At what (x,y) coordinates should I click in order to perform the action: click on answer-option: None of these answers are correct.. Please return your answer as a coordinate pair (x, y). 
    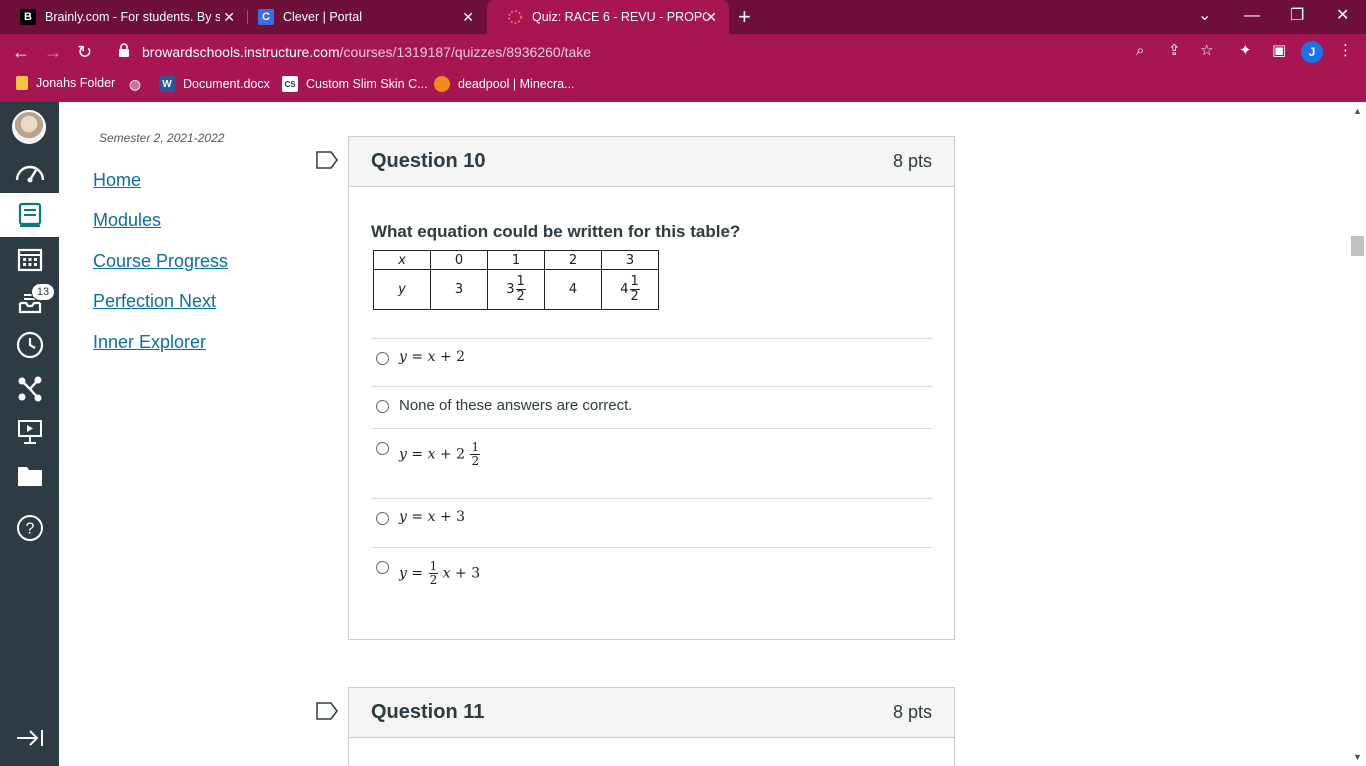
    Looking at the image, I should click on (652, 407).